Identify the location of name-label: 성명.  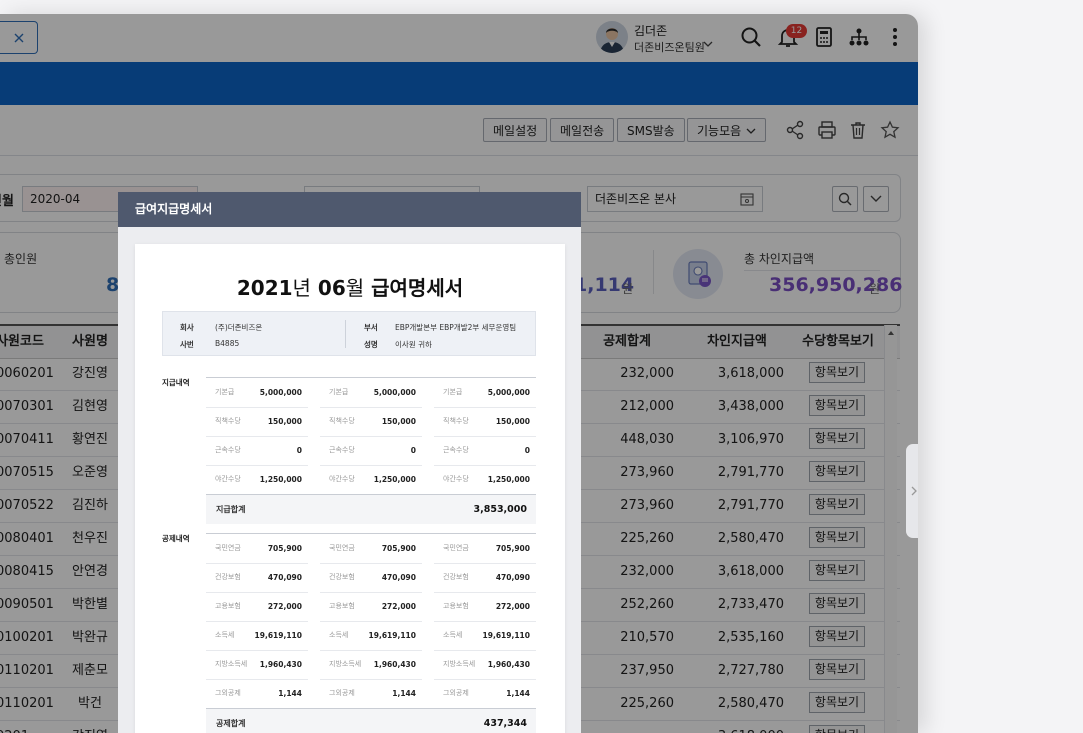
(371, 344).